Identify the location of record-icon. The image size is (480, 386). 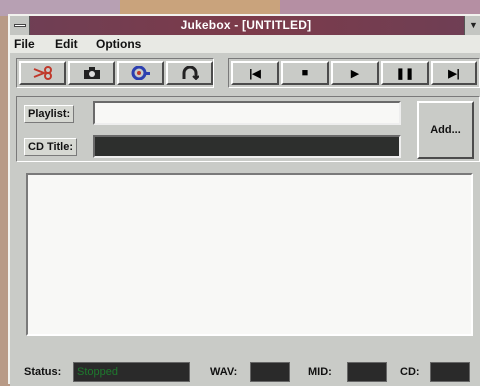
(140, 73).